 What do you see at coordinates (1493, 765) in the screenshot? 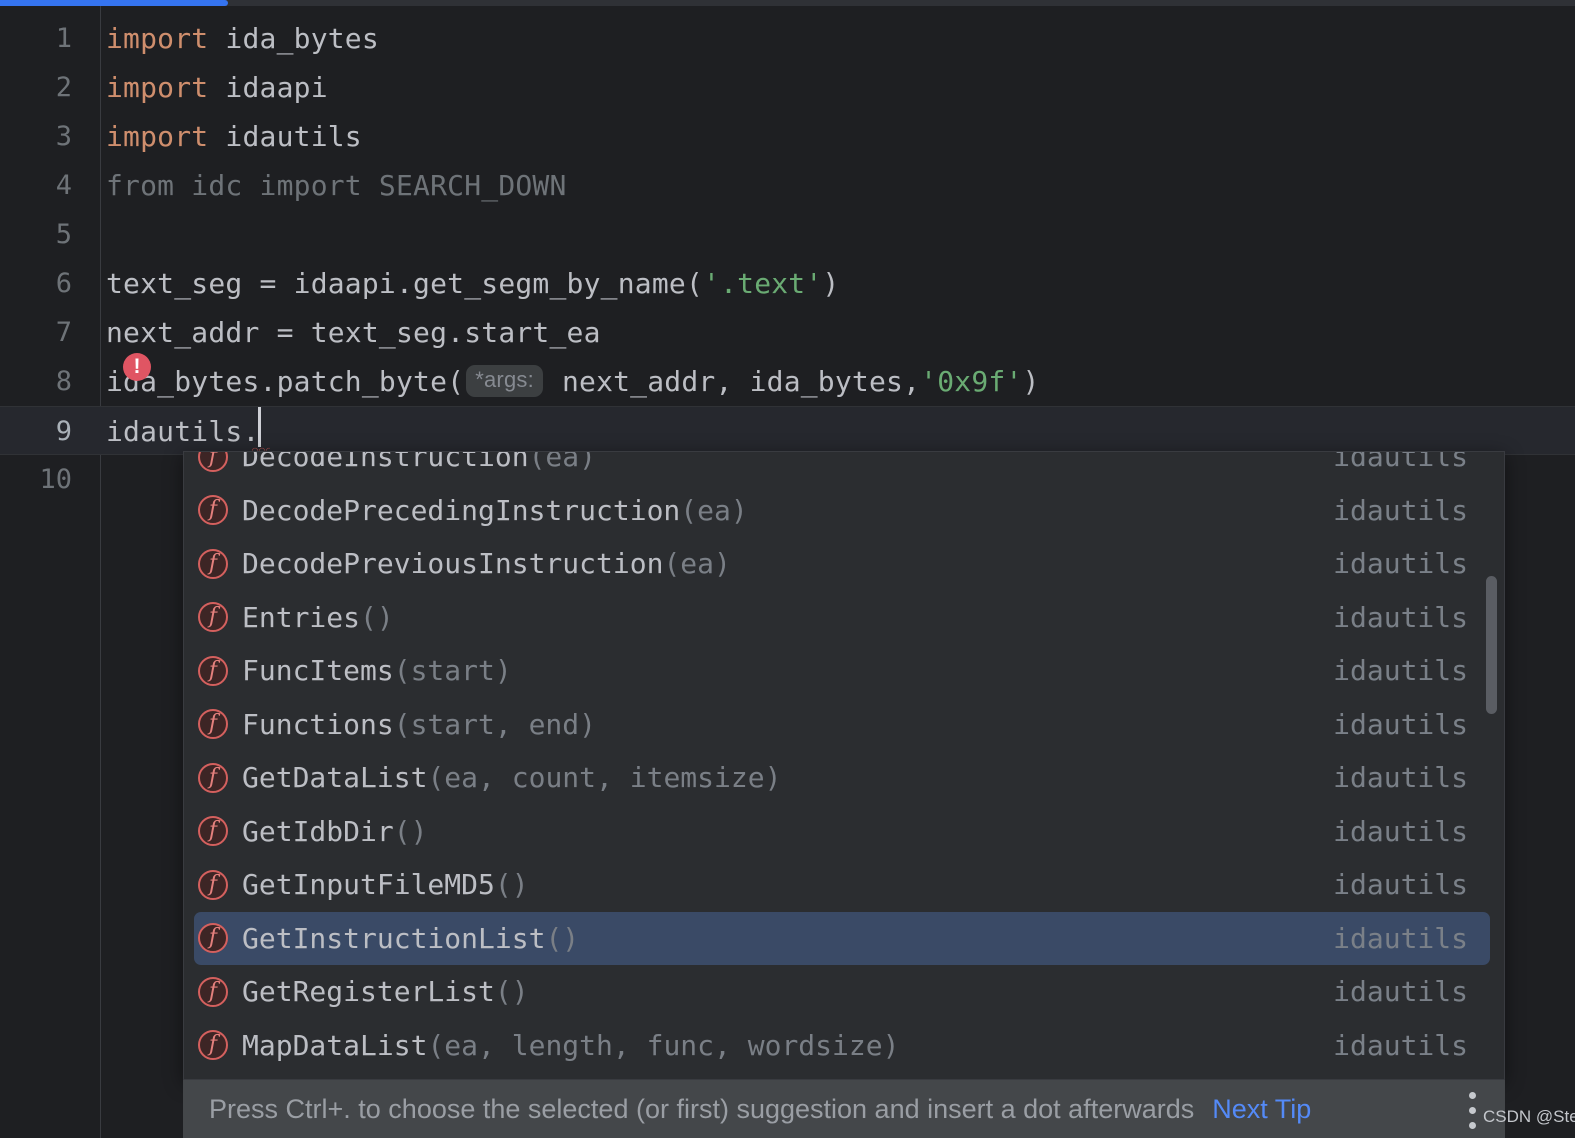
I see `completion-scrollbar` at bounding box center [1493, 765].